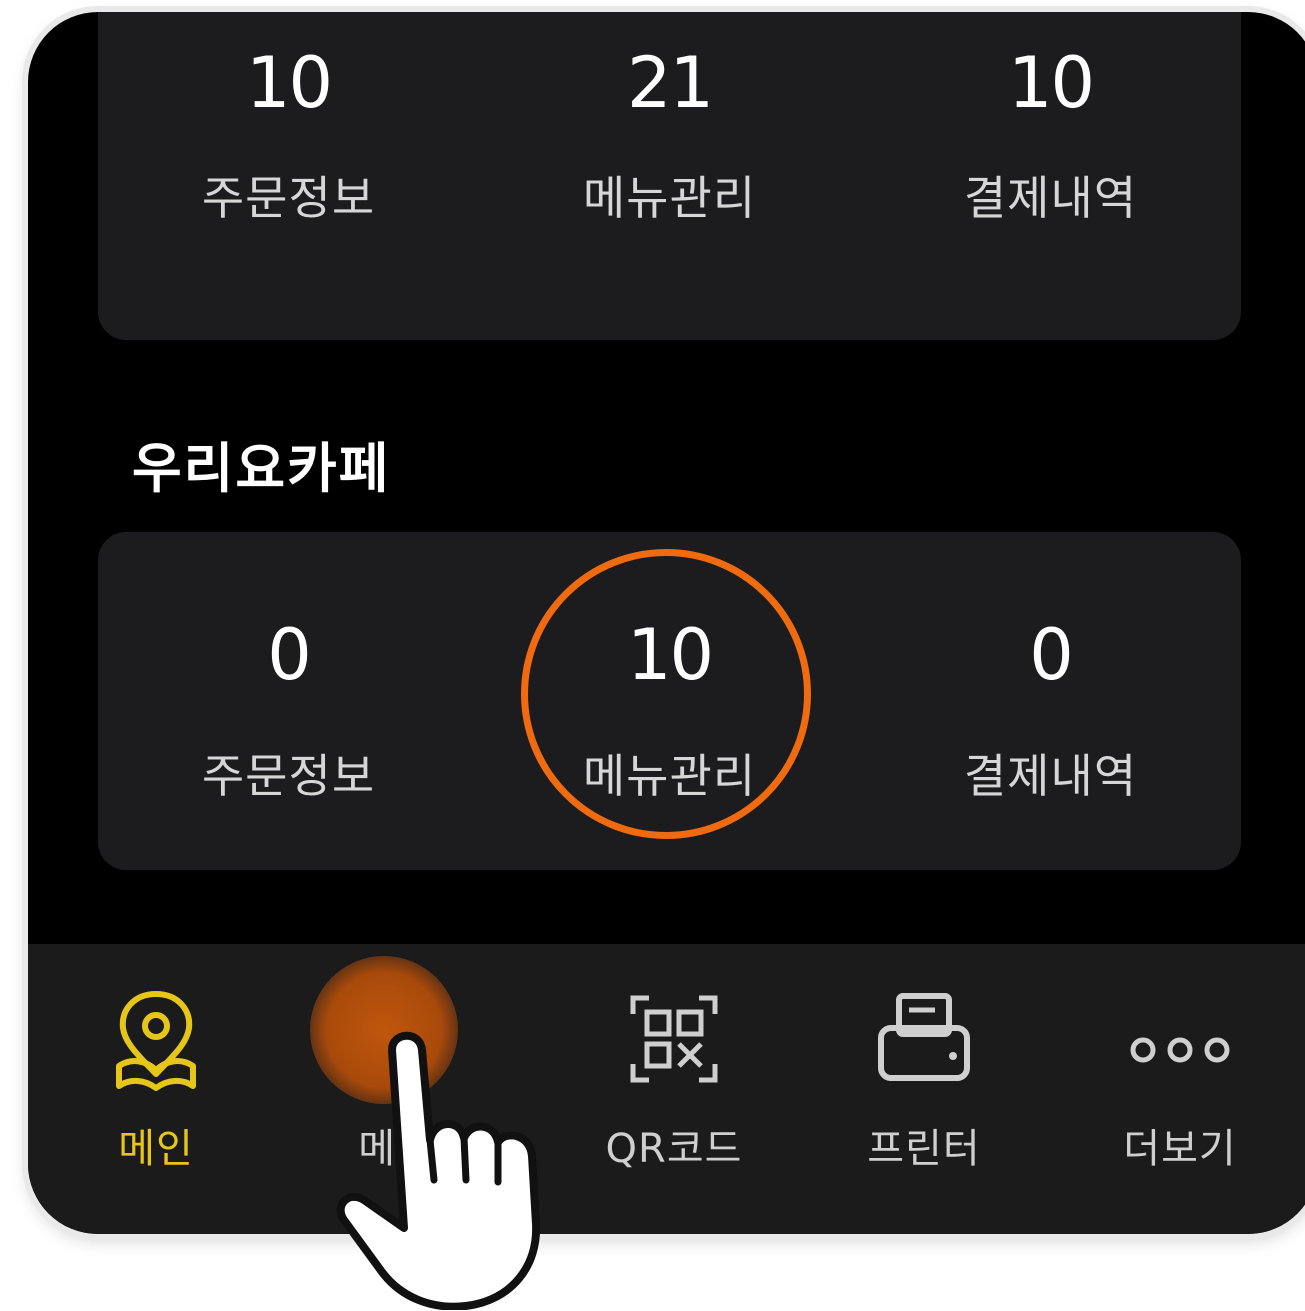 This screenshot has height=1311, width=1305. I want to click on map-pin-book-icon, so click(156, 1041).